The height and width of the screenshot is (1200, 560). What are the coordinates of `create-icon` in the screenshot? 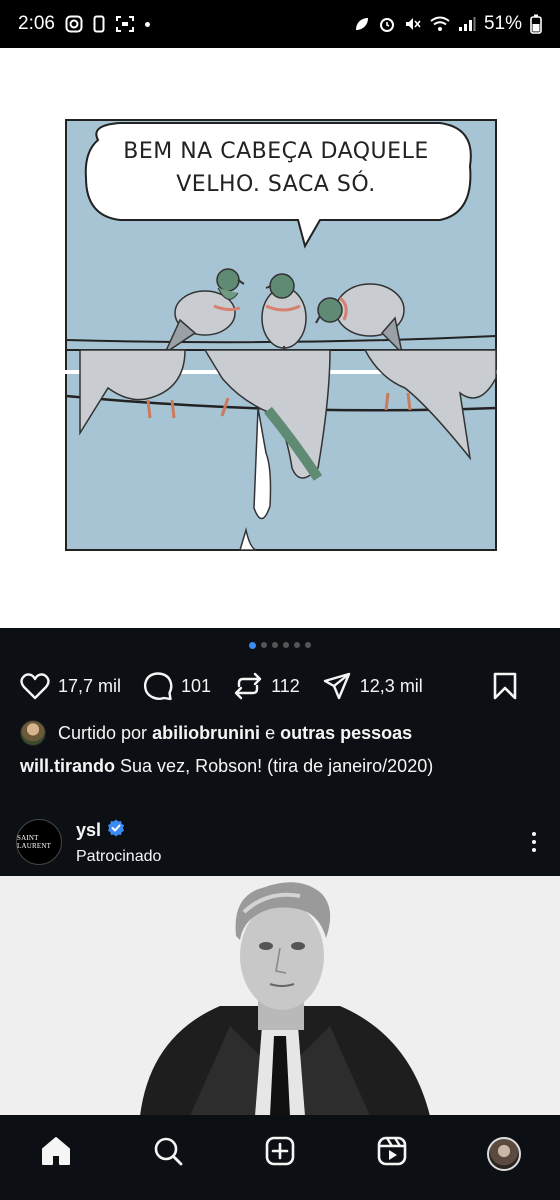 It's located at (280, 1153).